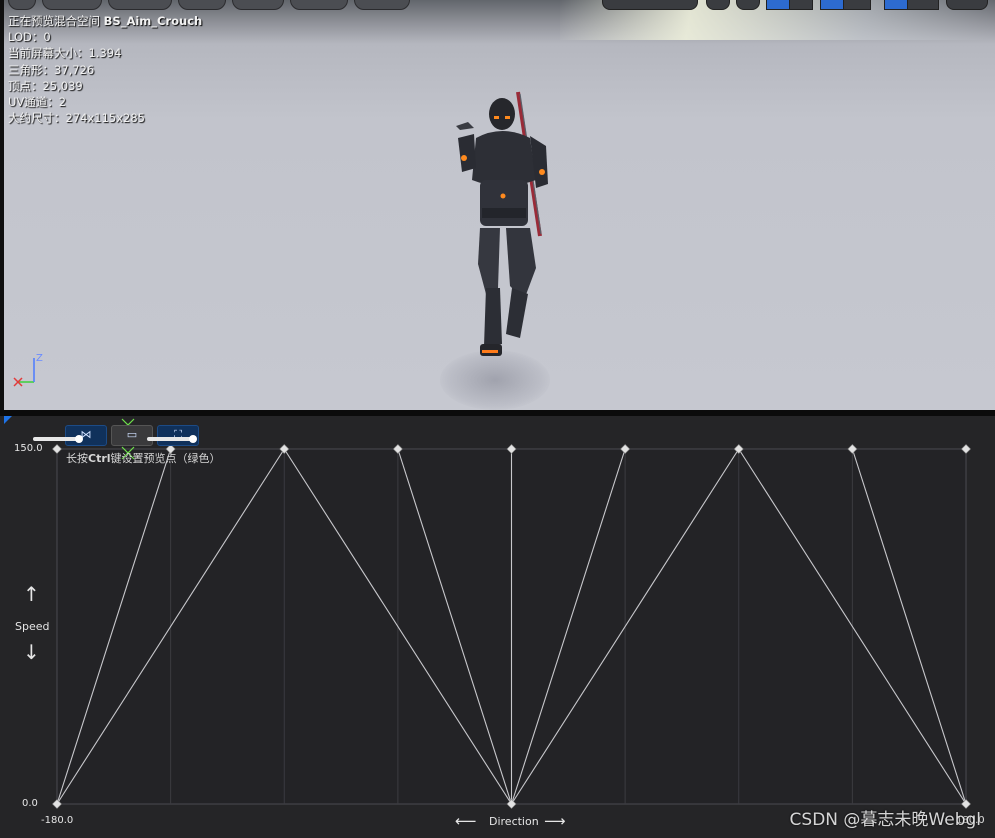 The image size is (995, 838). Describe the element at coordinates (31, 652) in the screenshot. I see `y-axis-down-arrow: ↓` at that location.